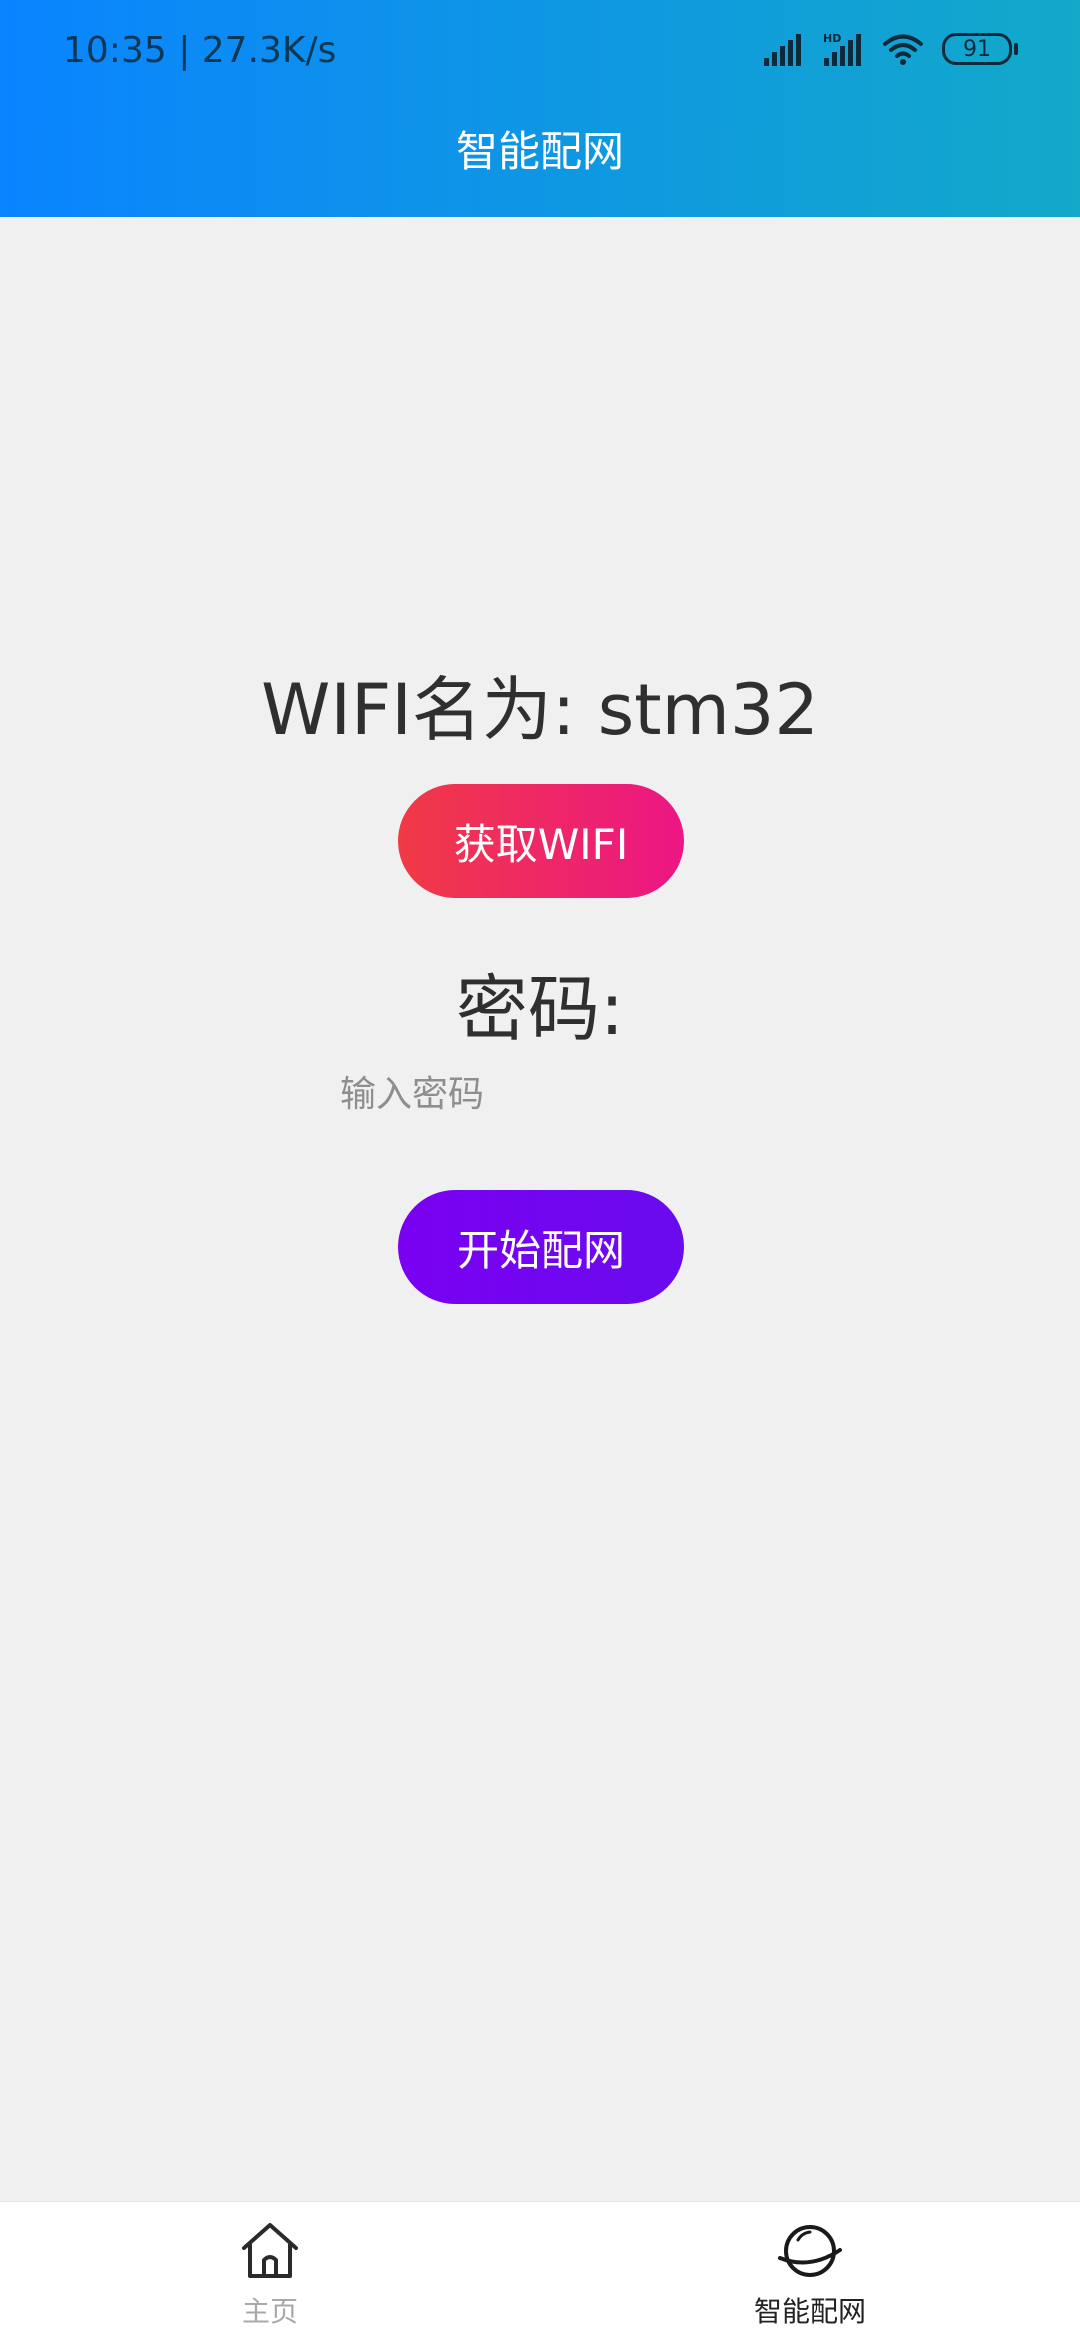  Describe the element at coordinates (540, 1009) in the screenshot. I see `password-label: 密码:` at that location.